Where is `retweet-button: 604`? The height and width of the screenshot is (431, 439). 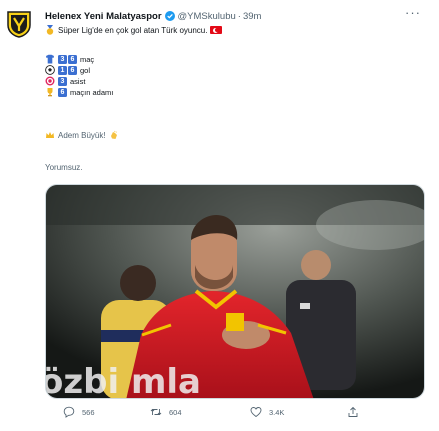 retweet-button: 604 is located at coordinates (166, 412).